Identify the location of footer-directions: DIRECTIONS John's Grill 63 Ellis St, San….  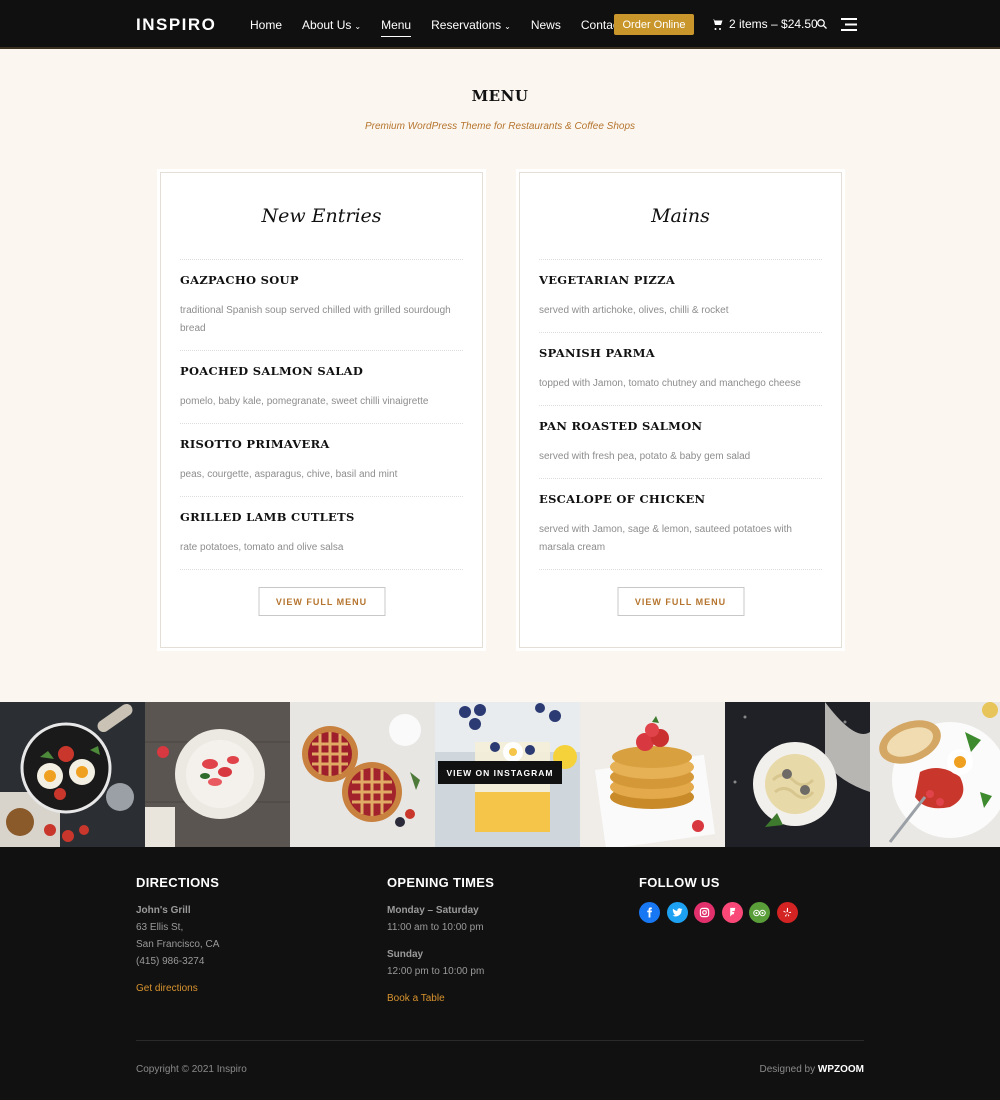
(177, 936).